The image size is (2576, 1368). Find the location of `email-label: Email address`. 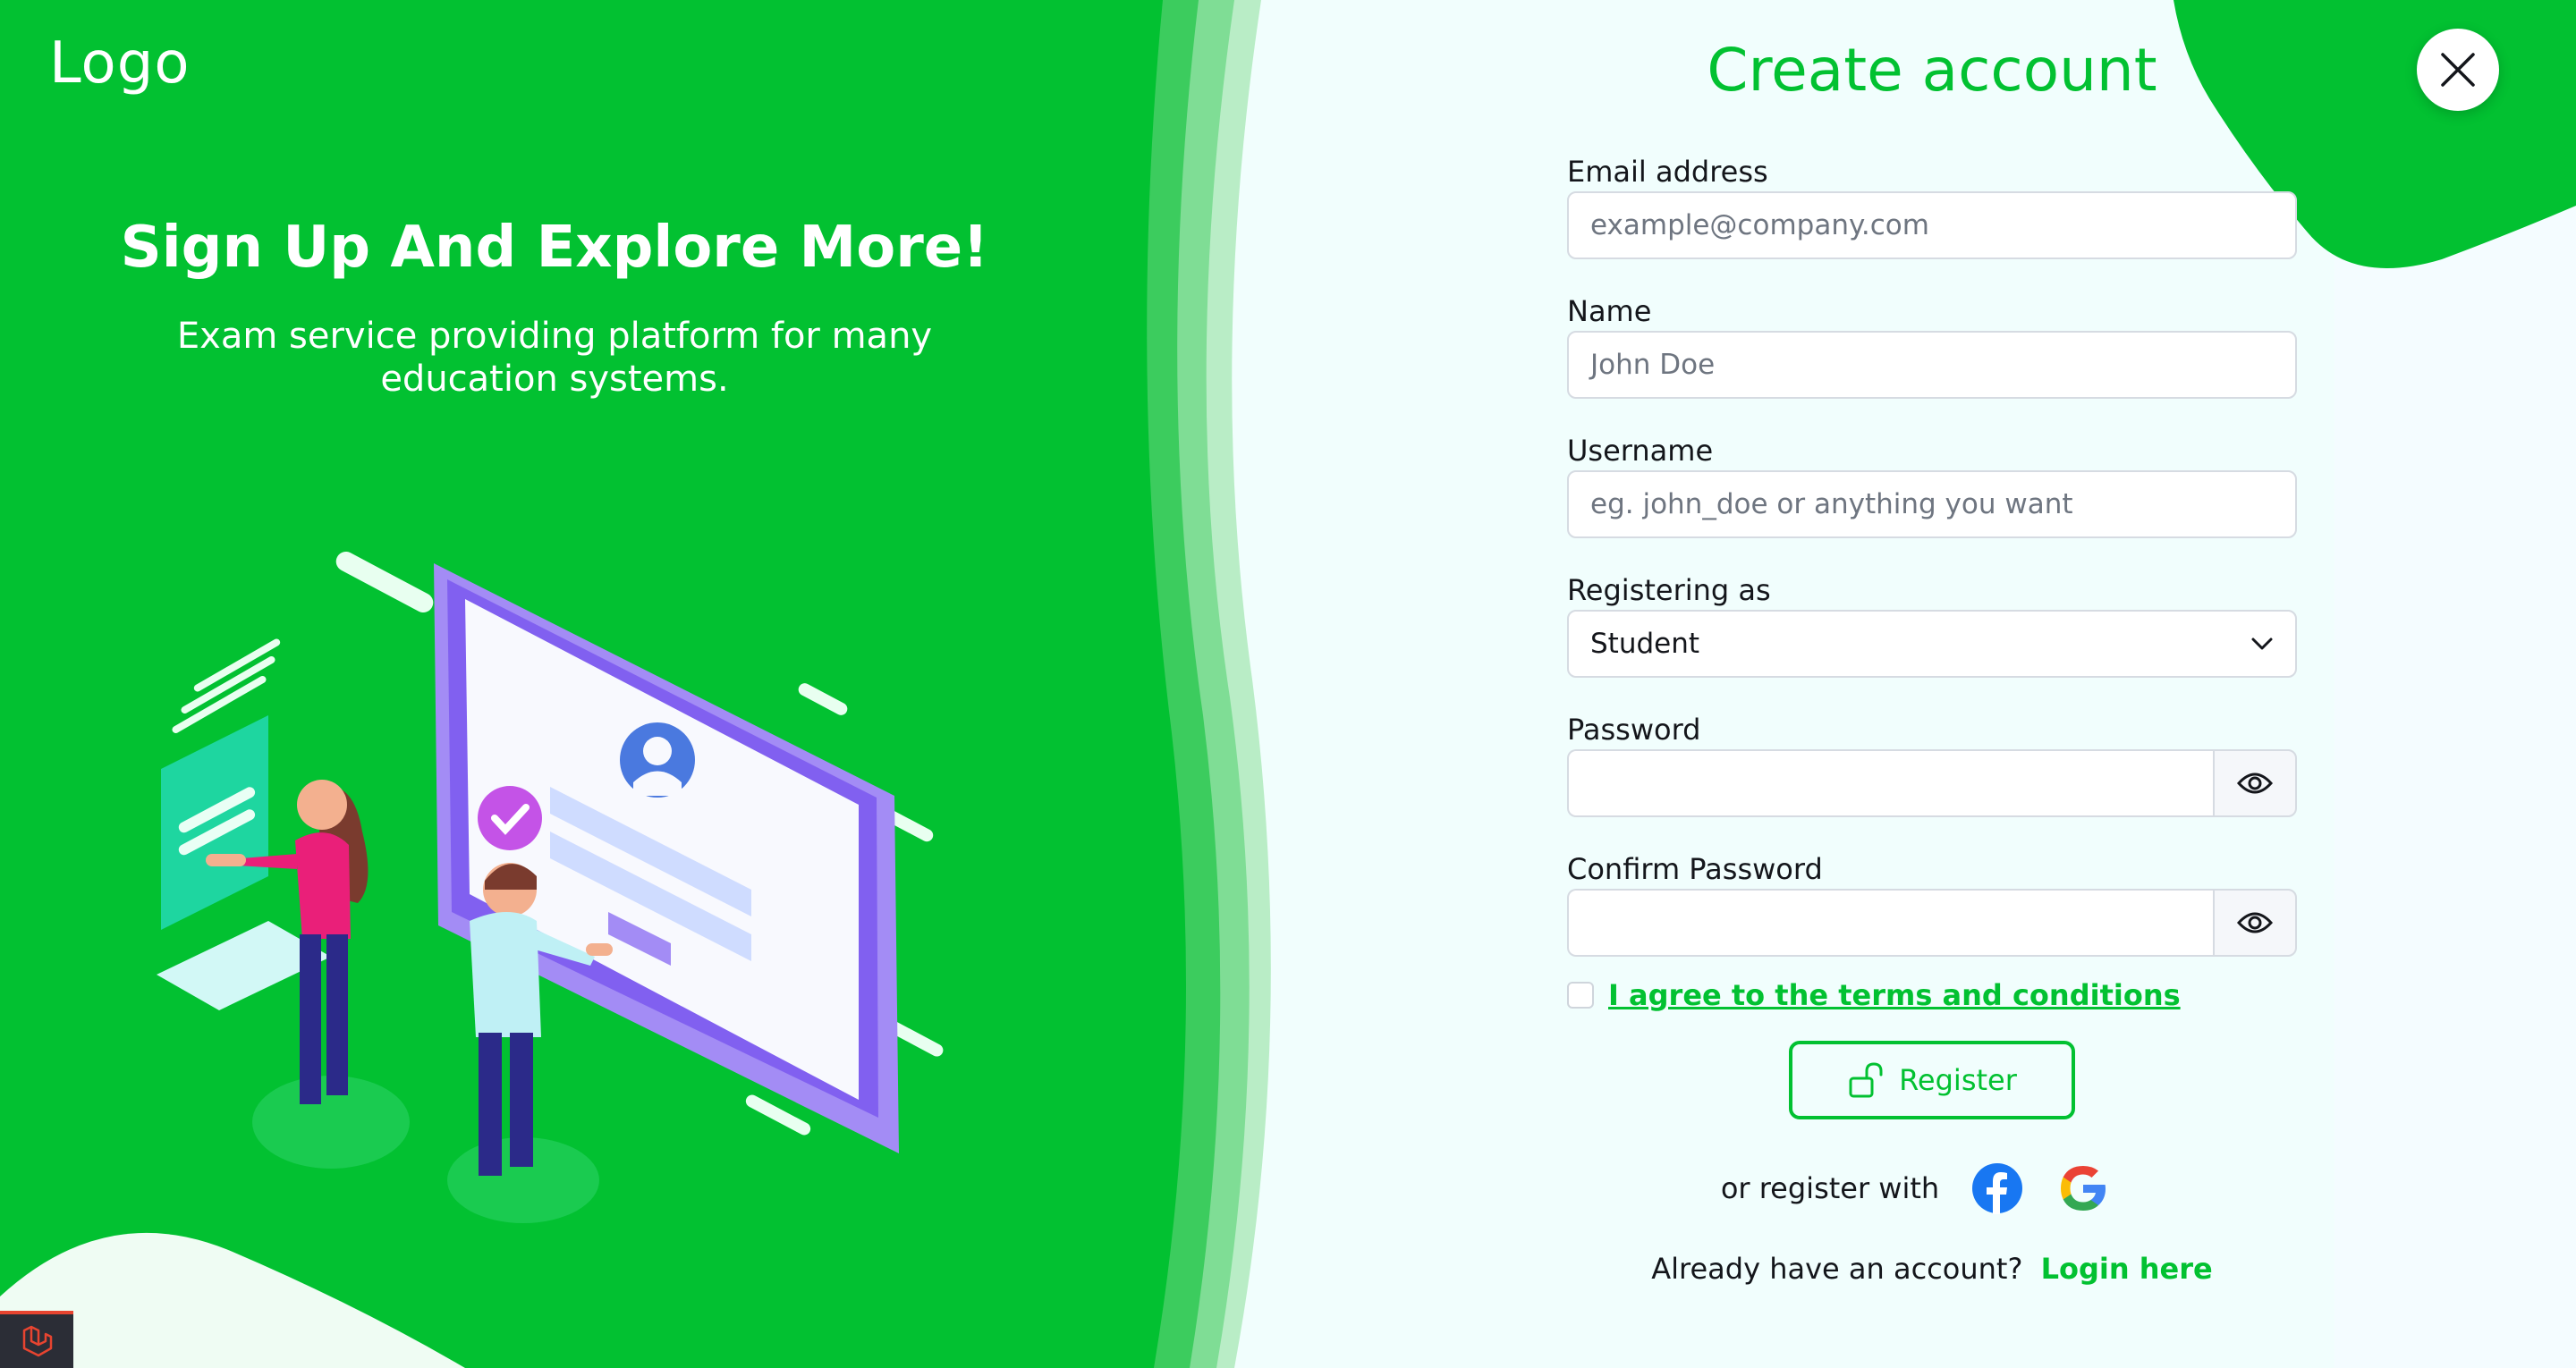

email-label: Email address is located at coordinates (1667, 172).